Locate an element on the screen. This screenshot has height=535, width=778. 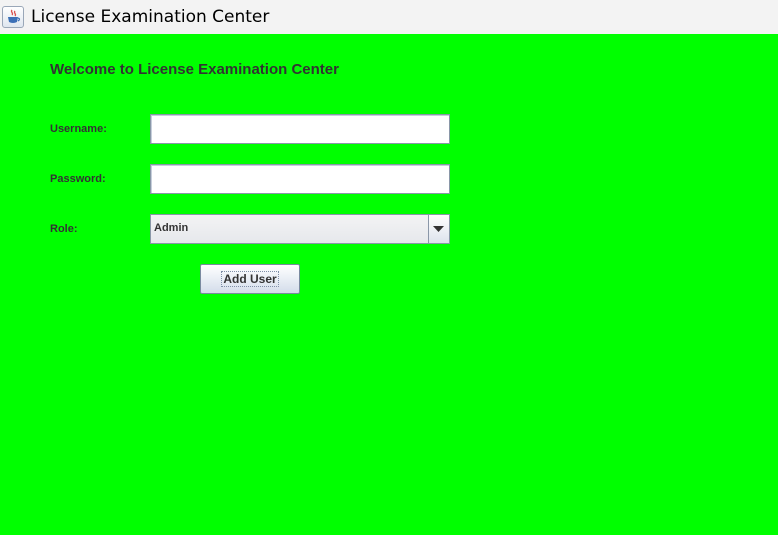
window-title: License Examination Center is located at coordinates (150, 17).